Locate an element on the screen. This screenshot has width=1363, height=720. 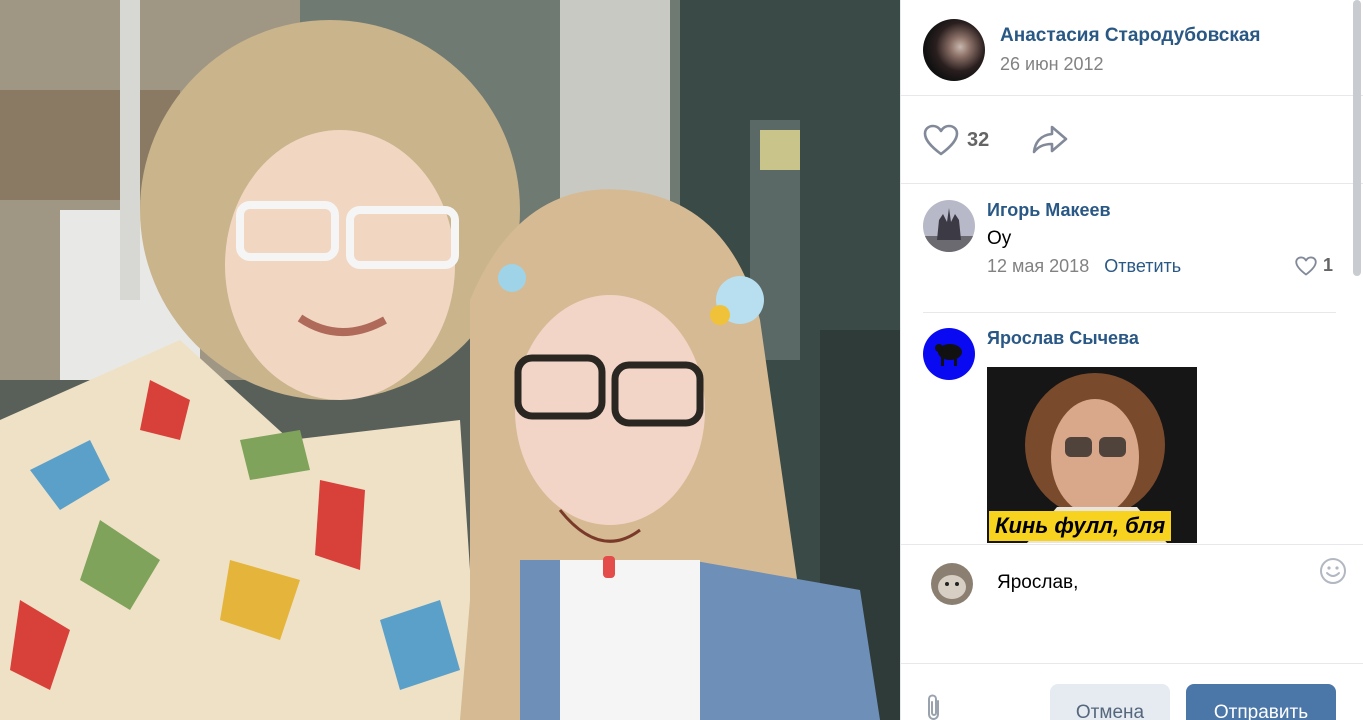
panel-scrollbar is located at coordinates (1357, 138).